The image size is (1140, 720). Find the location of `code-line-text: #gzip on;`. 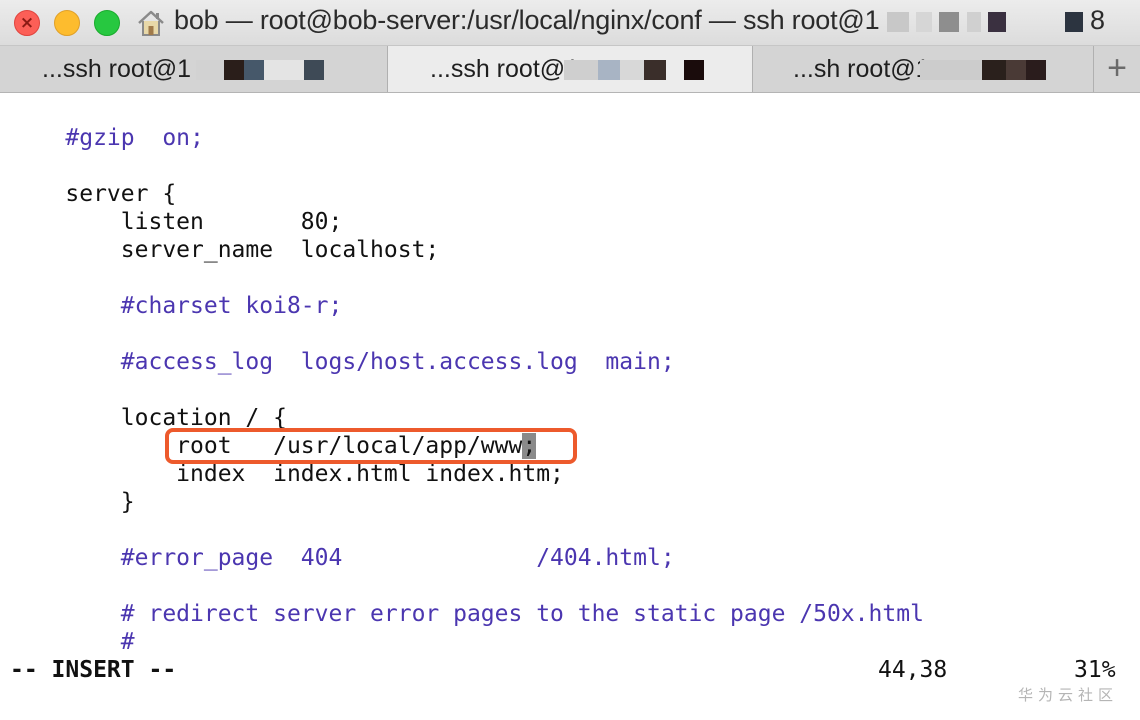

code-line-text: #gzip on; is located at coordinates (107, 138).